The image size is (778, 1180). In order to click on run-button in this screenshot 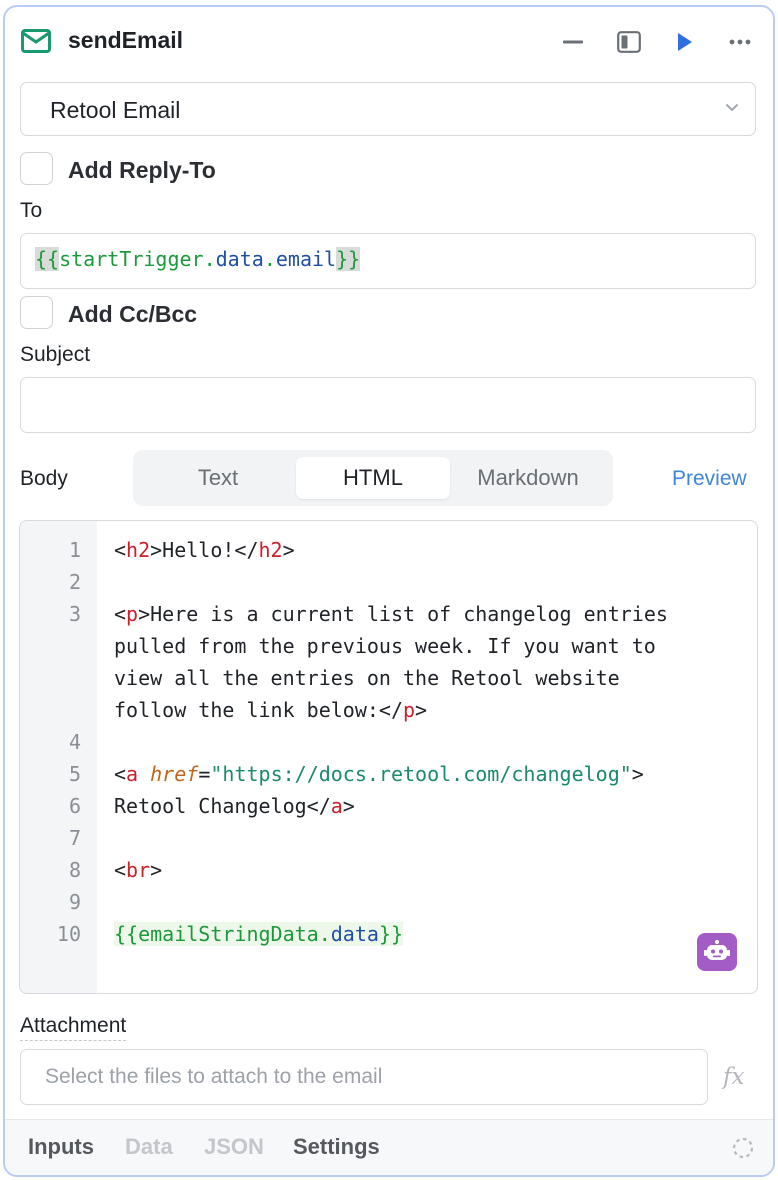, I will do `click(685, 42)`.